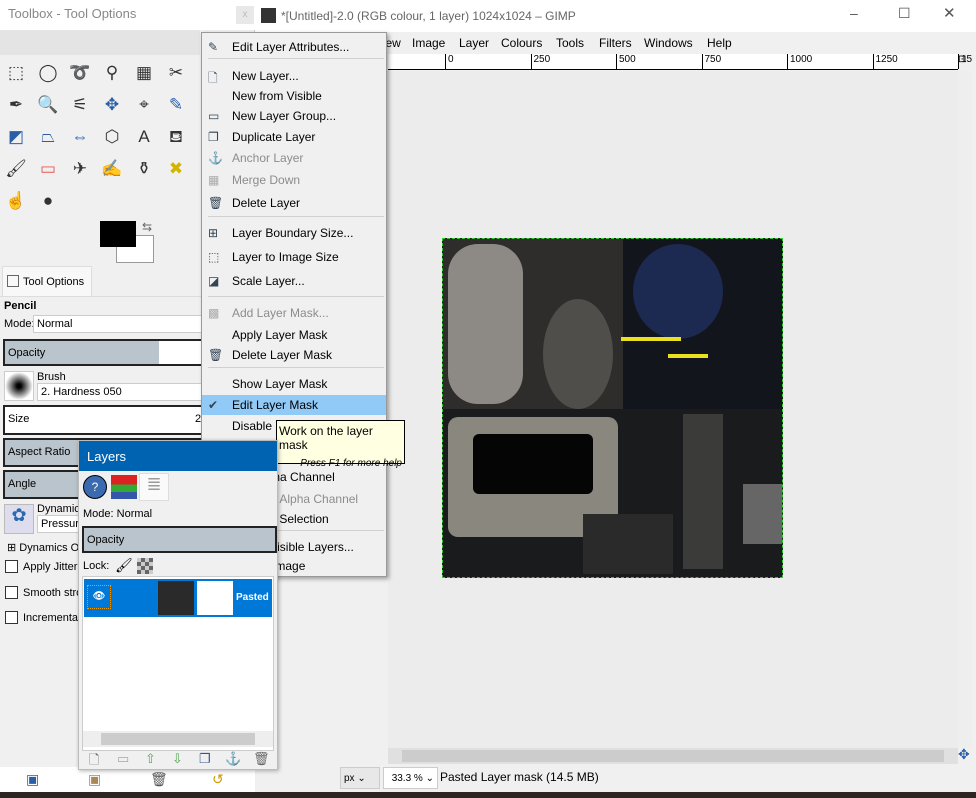 The image size is (976, 798). What do you see at coordinates (144, 73) in the screenshot?
I see `select-by-color-tool-icon: ▦` at bounding box center [144, 73].